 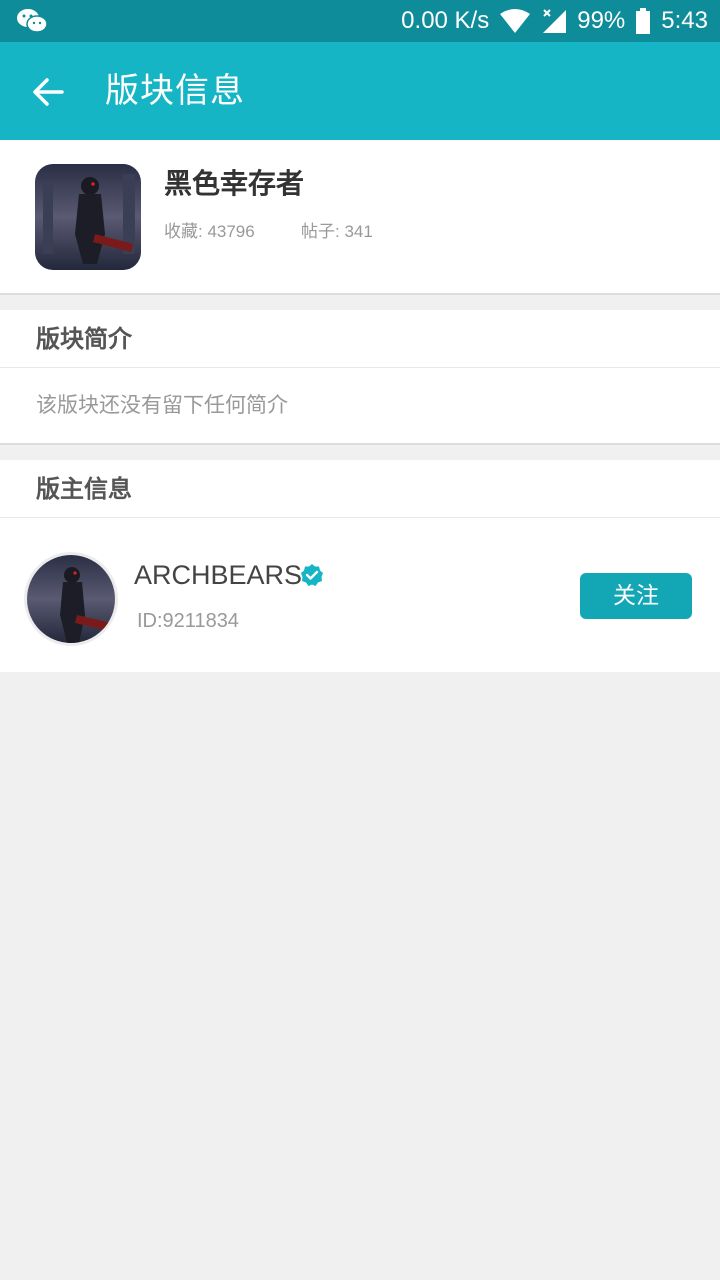 What do you see at coordinates (175, 91) in the screenshot?
I see `page-title: 版块信息` at bounding box center [175, 91].